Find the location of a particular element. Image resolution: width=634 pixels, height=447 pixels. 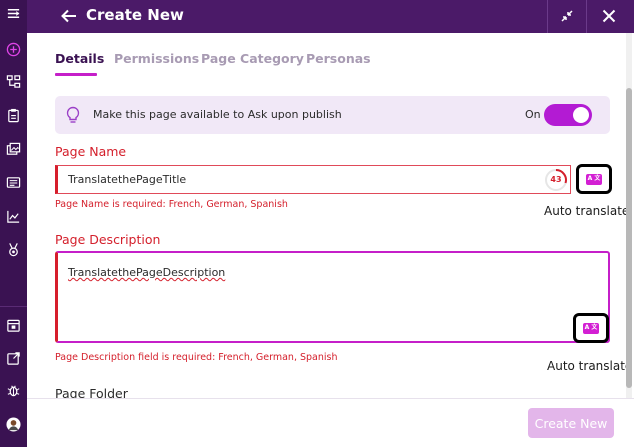

page-name-auto-translate-button: A文 is located at coordinates (594, 179).